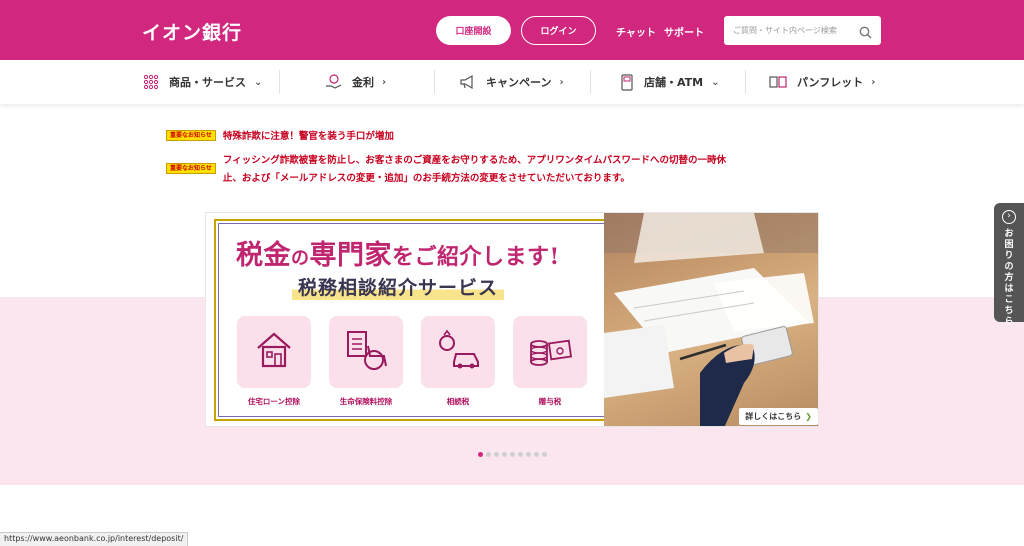  What do you see at coordinates (636, 31) in the screenshot?
I see `chat-link: チャット` at bounding box center [636, 31].